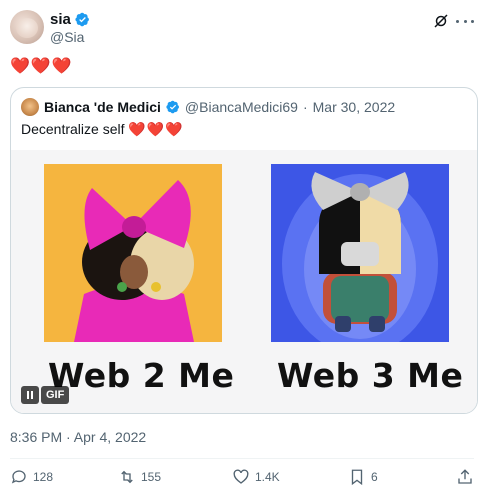 The width and height of the screenshot is (484, 491). I want to click on more-options-icon, so click(465, 21).